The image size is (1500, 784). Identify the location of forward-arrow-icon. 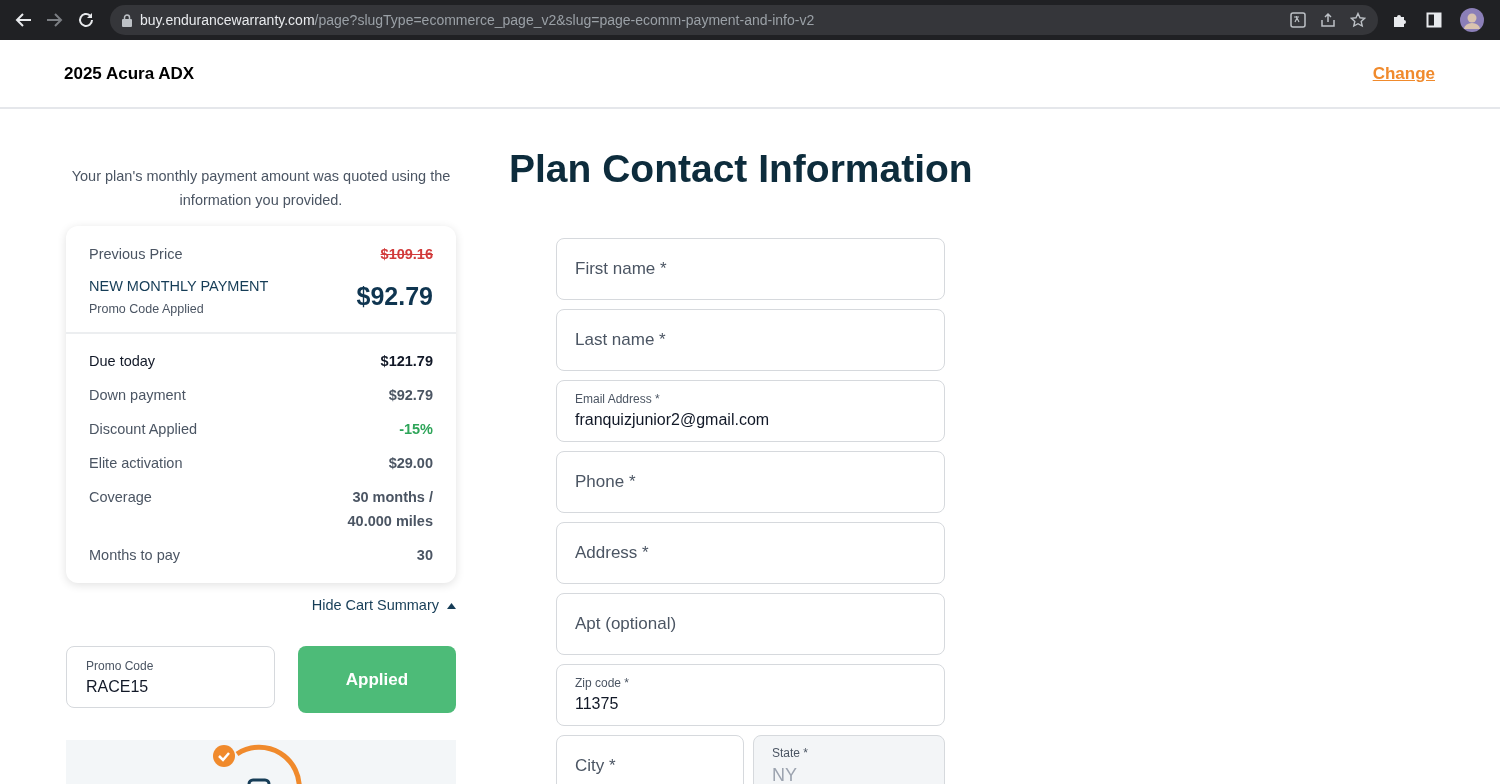
(54, 20).